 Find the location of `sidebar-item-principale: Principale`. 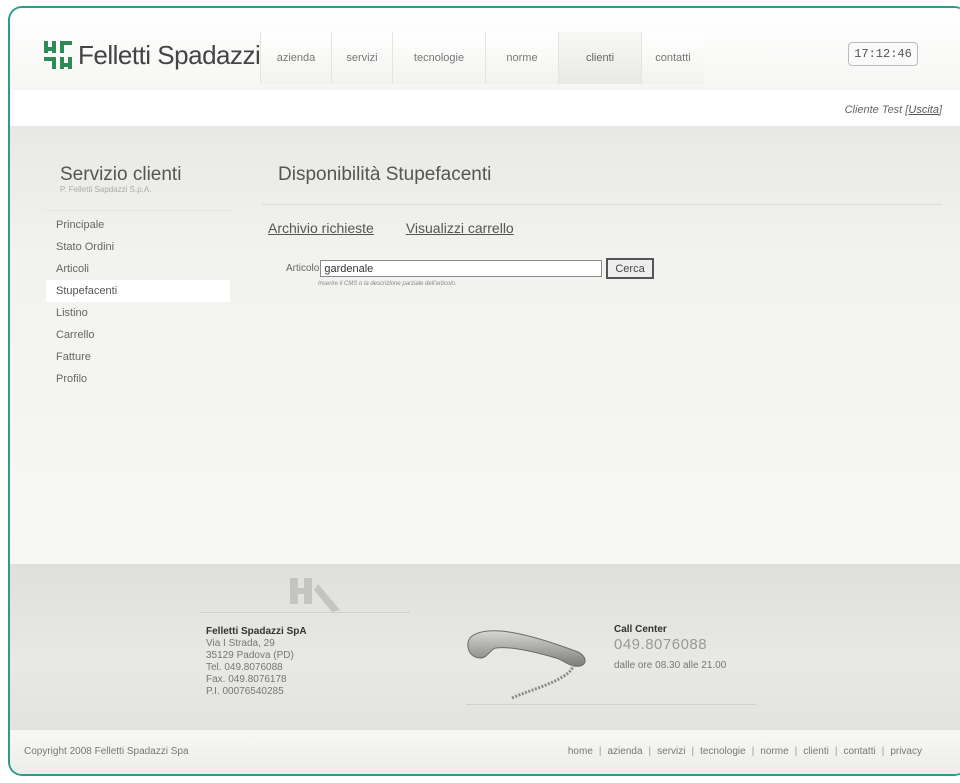

sidebar-item-principale: Principale is located at coordinates (138, 225).